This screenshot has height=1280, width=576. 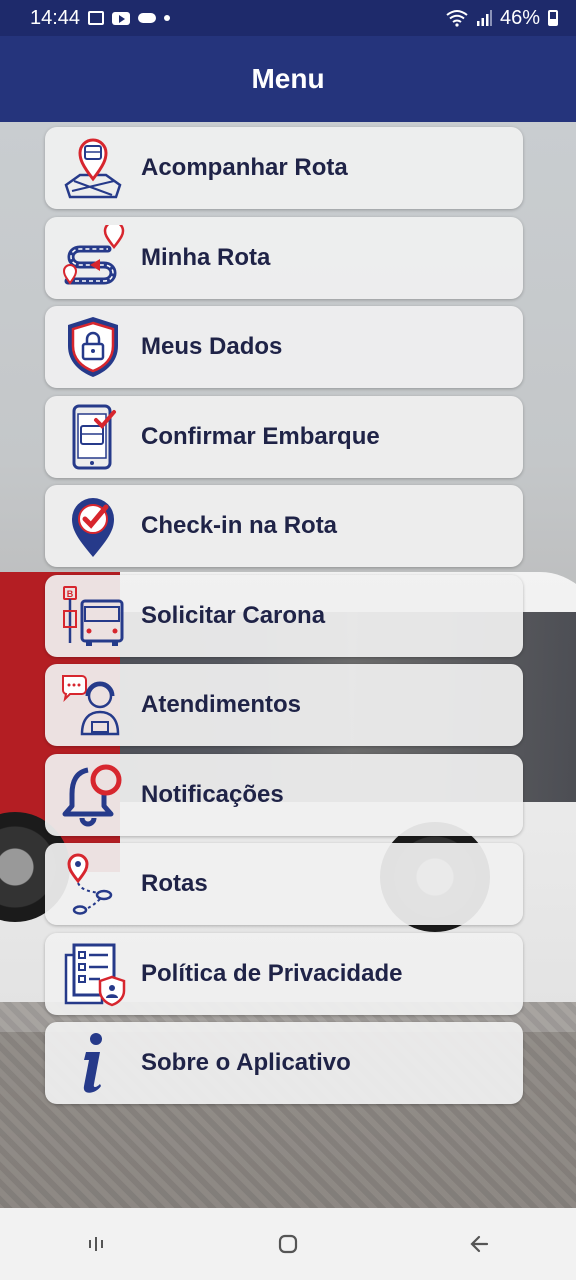 I want to click on home-icon, so click(x=288, y=1244).